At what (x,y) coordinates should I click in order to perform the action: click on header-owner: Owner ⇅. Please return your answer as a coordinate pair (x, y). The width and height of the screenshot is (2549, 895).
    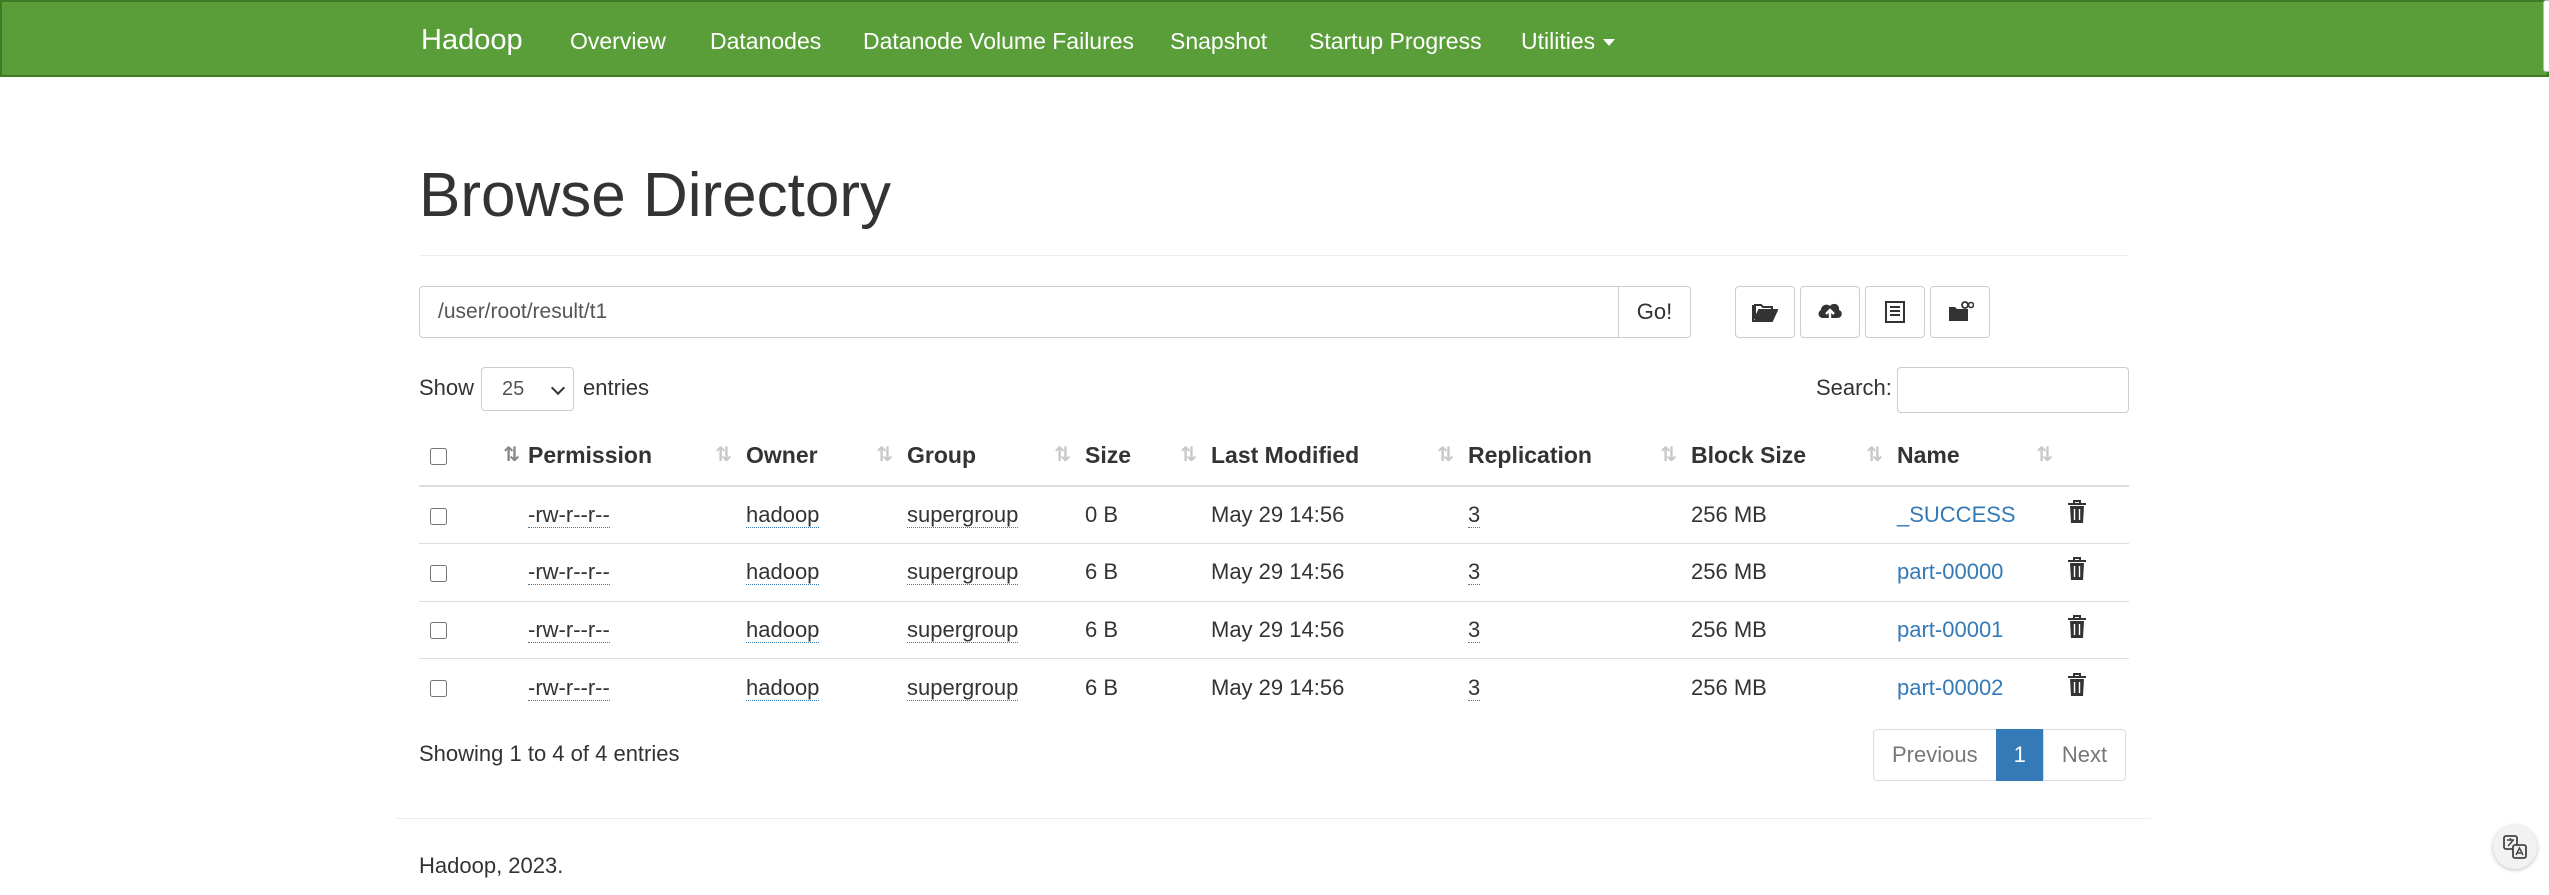
    Looking at the image, I should click on (826, 456).